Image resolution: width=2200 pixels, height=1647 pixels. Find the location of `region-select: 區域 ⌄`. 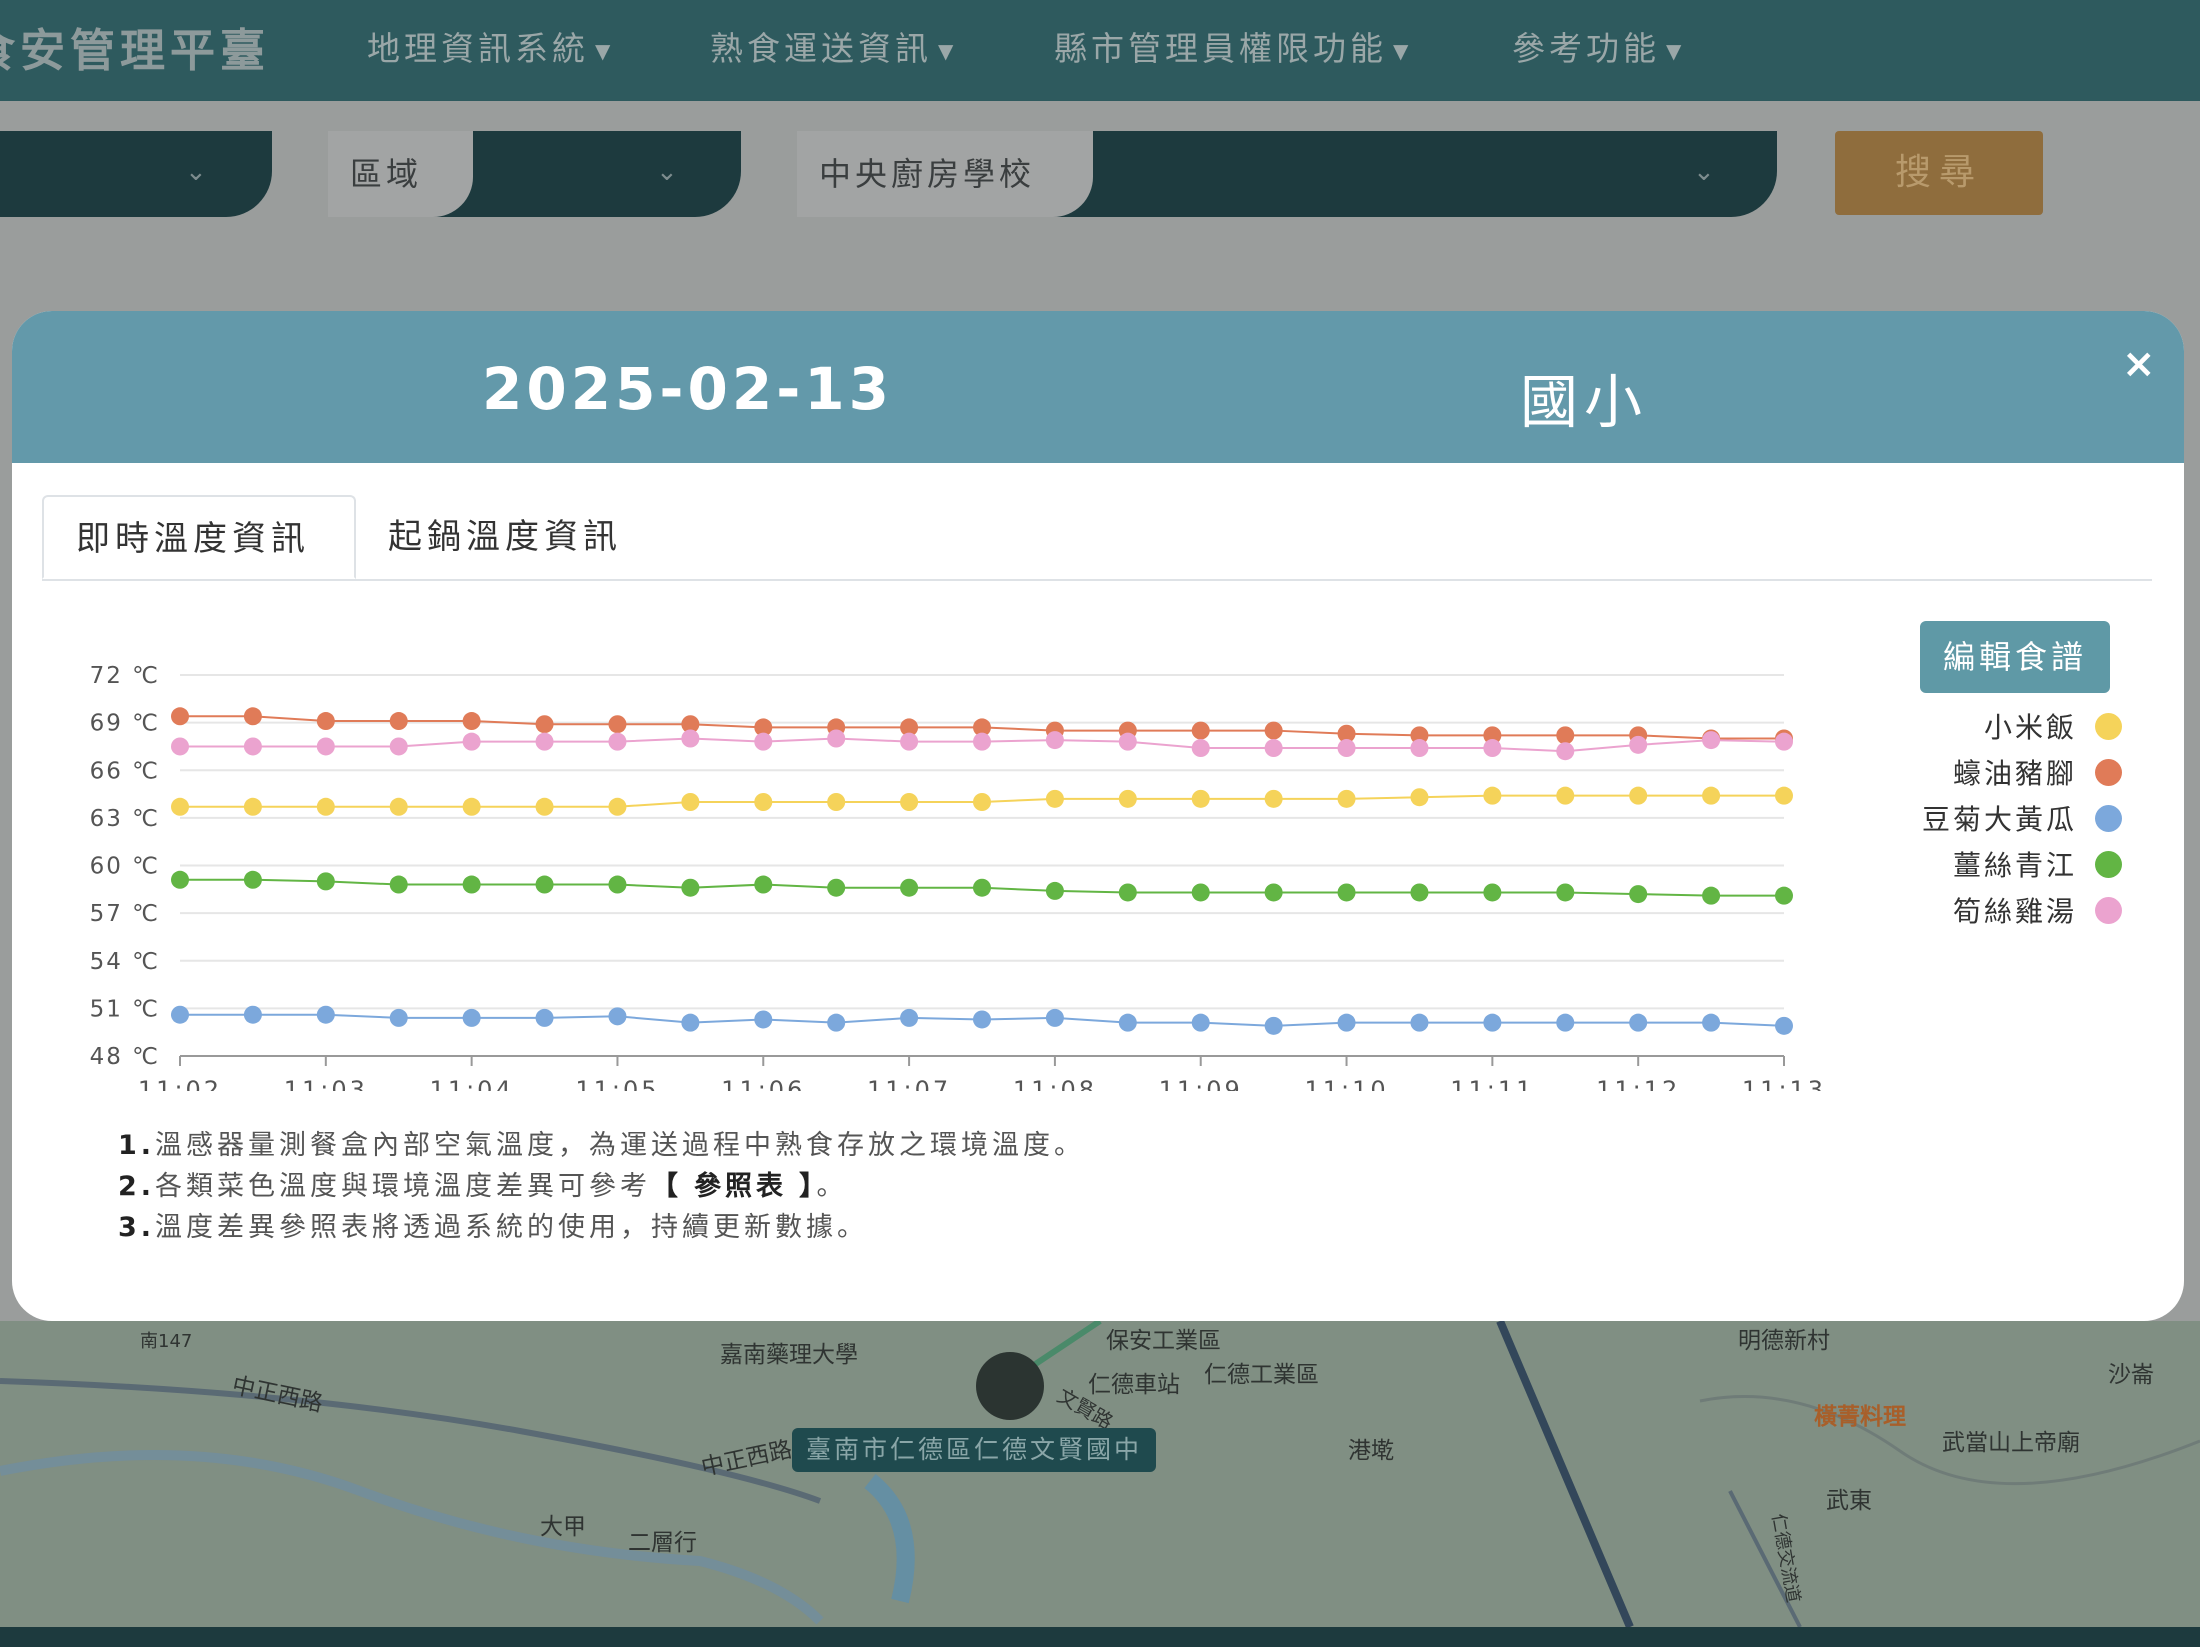

region-select: 區域 ⌄ is located at coordinates (534, 174).